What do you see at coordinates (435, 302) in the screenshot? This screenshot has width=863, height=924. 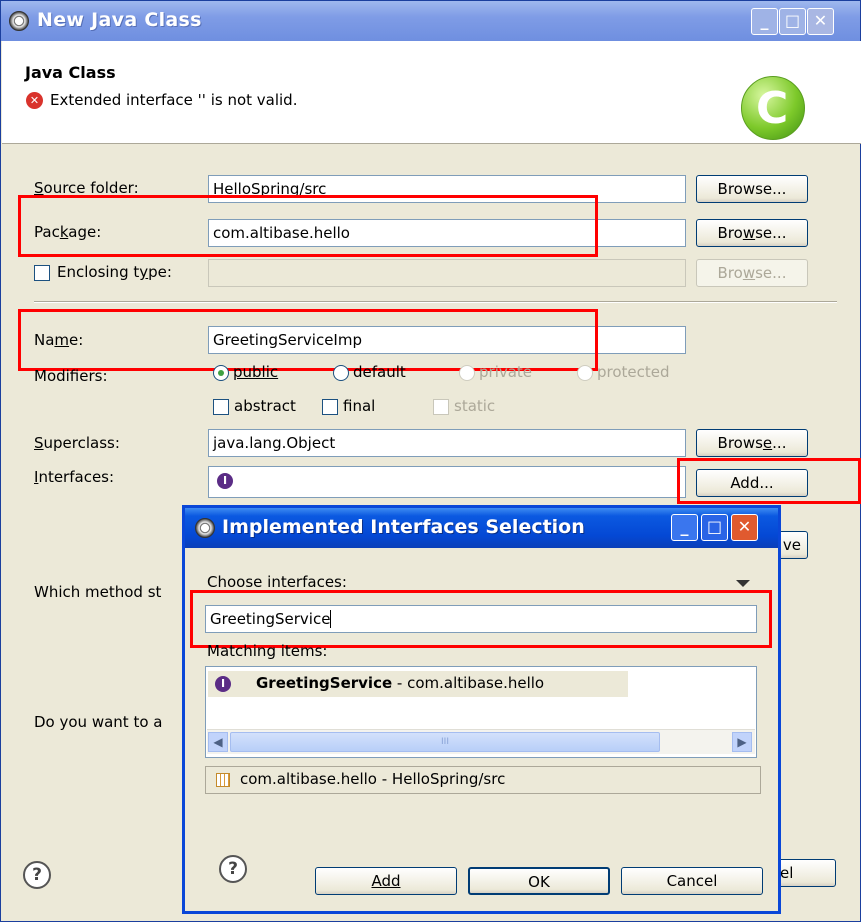 I see `separator` at bounding box center [435, 302].